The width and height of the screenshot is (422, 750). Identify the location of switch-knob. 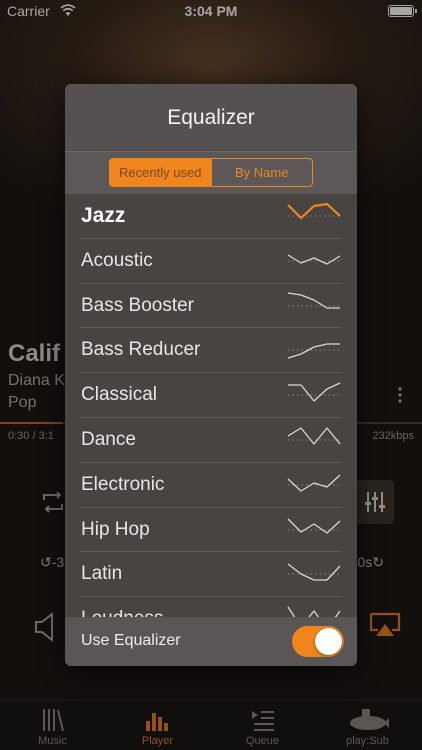
(328, 641).